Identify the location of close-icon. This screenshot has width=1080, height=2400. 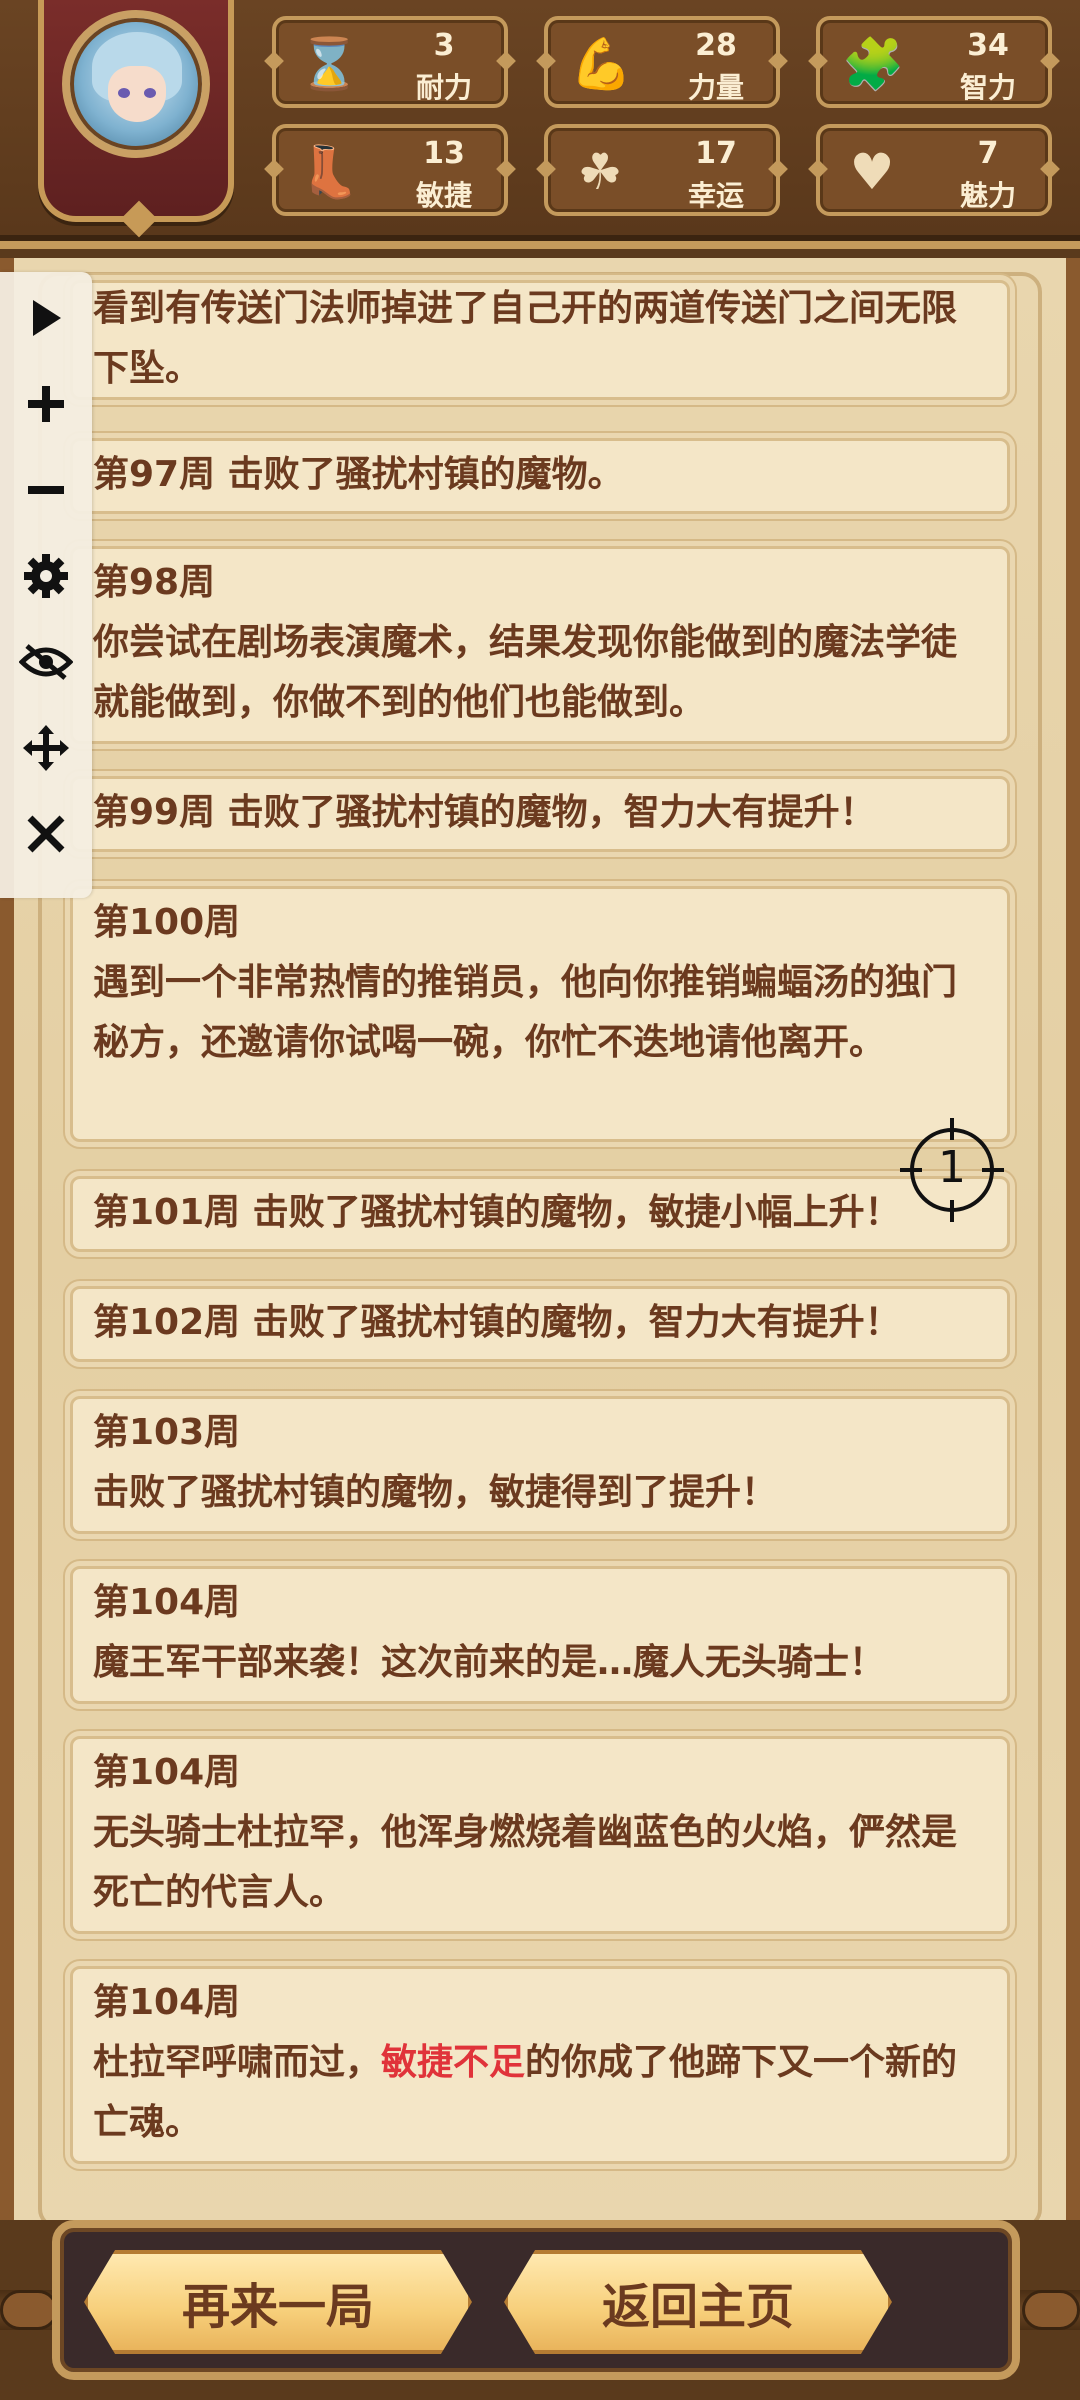
(46, 834).